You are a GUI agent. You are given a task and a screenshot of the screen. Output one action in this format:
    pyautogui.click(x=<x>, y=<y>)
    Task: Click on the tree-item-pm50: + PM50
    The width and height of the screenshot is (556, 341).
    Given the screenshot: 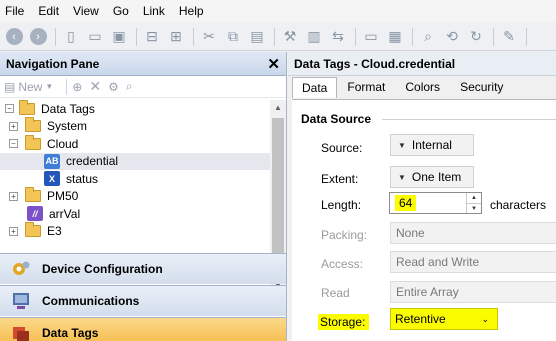 What is the action you would take?
    pyautogui.click(x=135, y=196)
    